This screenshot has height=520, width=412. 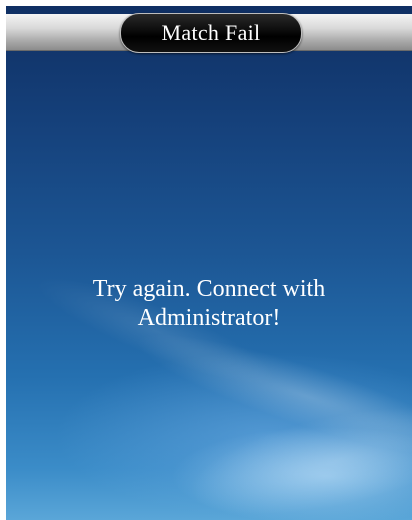 I want to click on light-streak, so click(x=295, y=452).